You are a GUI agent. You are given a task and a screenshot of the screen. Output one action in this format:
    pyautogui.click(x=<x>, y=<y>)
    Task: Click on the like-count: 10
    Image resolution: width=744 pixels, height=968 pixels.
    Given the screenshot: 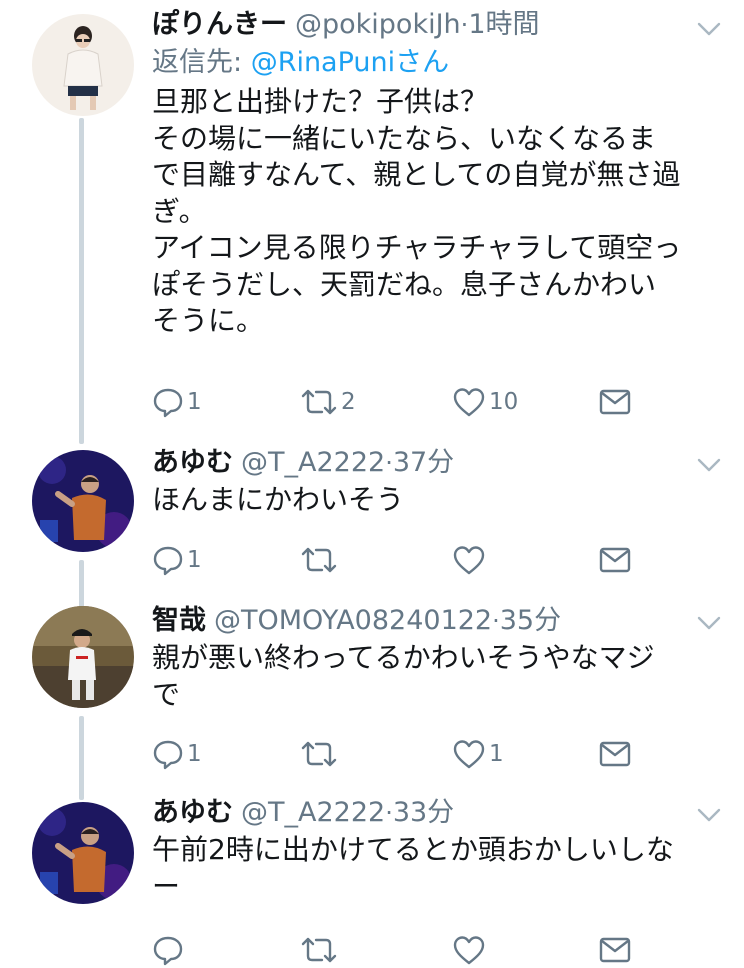 What is the action you would take?
    pyautogui.click(x=504, y=402)
    